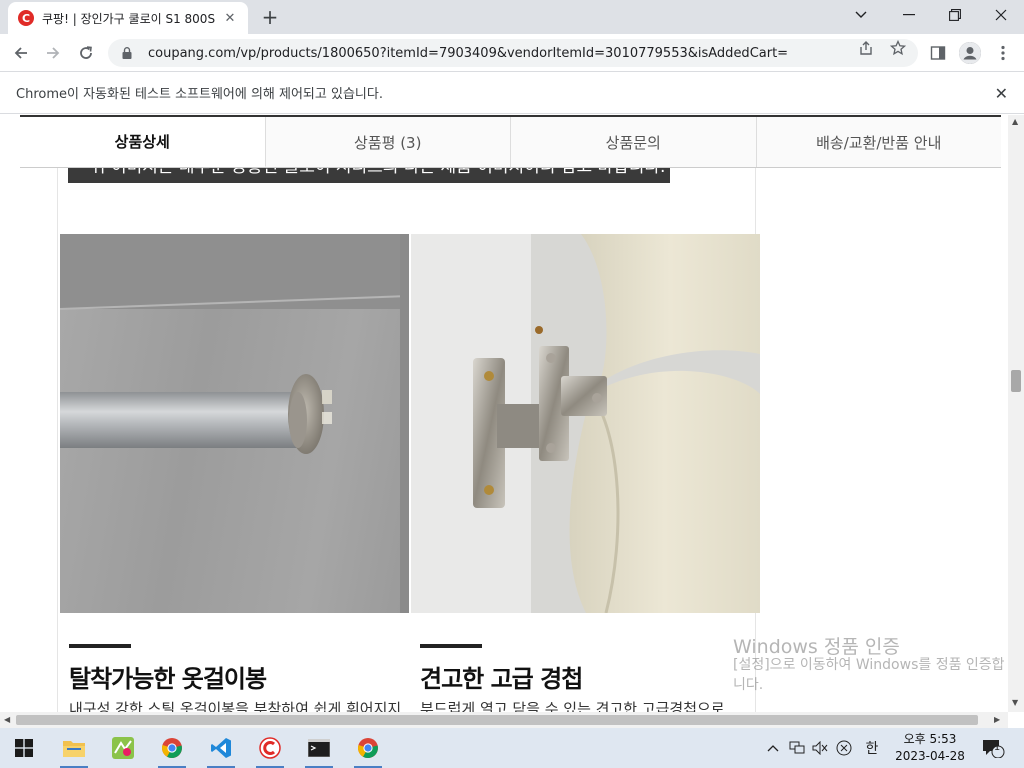 The height and width of the screenshot is (768, 1024). I want to click on profile-avatar-icon, so click(970, 53).